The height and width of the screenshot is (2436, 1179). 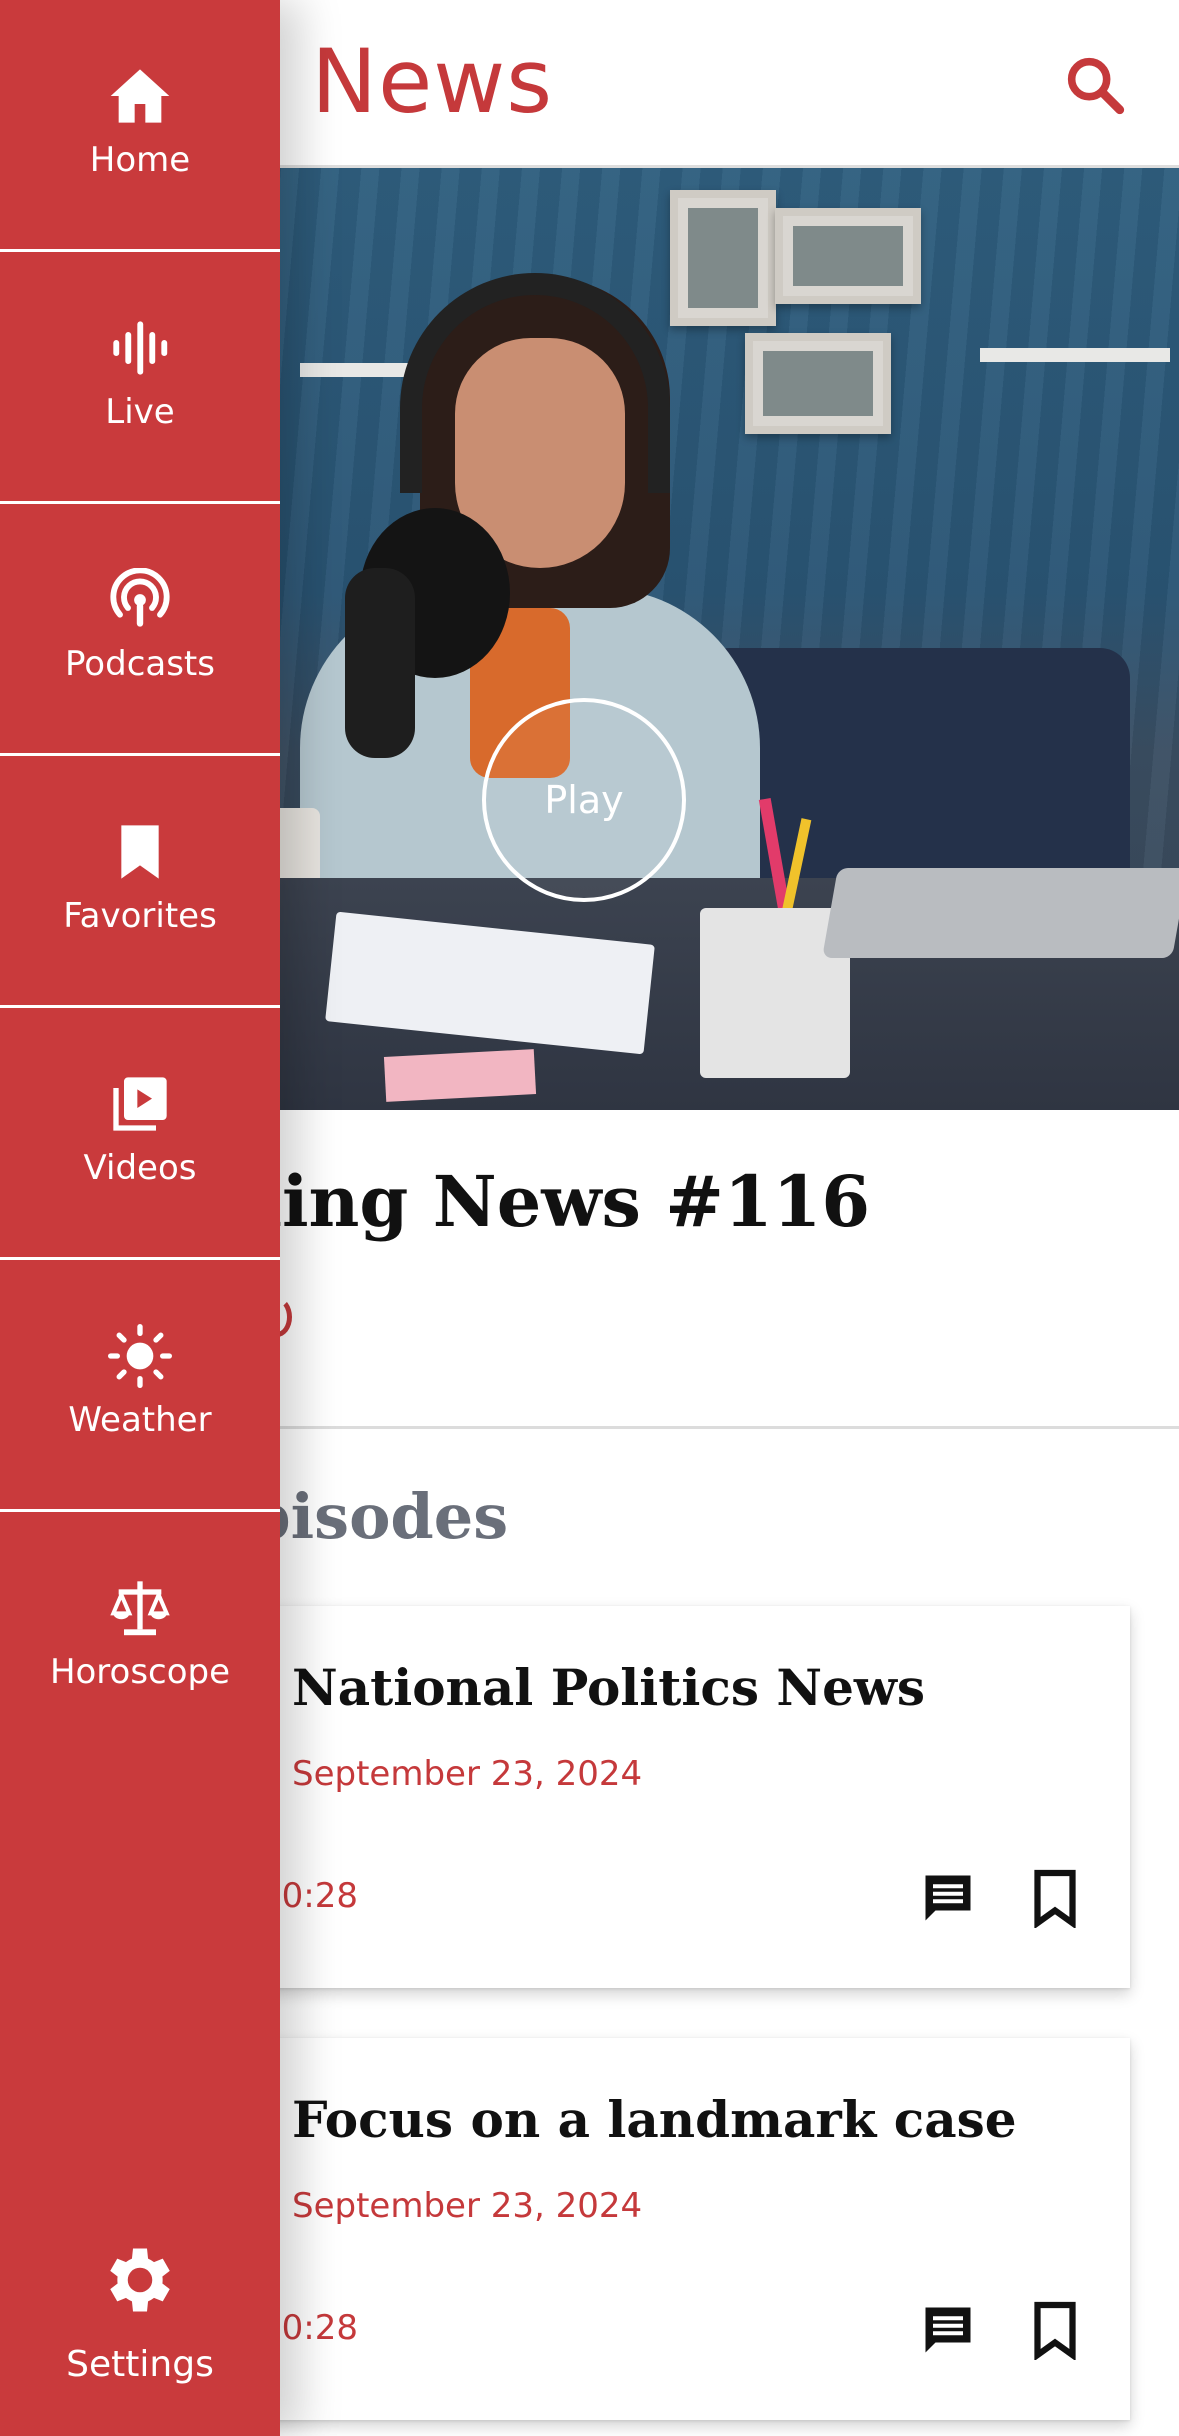 What do you see at coordinates (140, 1356) in the screenshot?
I see `sun-icon` at bounding box center [140, 1356].